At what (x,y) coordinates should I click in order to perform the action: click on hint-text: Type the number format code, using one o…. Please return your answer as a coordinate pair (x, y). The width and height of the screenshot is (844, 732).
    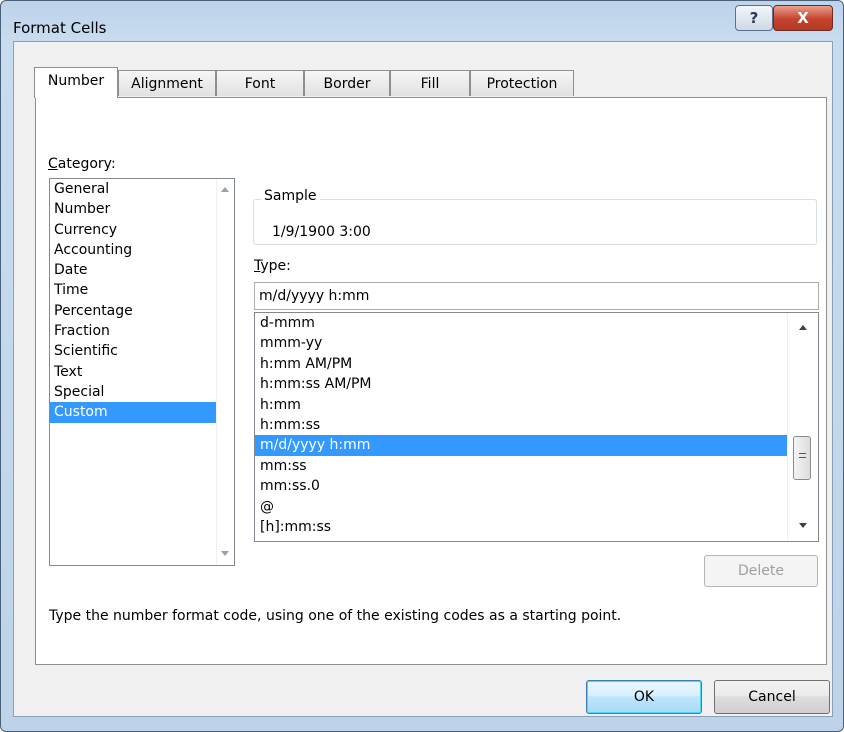
    Looking at the image, I should click on (335, 616).